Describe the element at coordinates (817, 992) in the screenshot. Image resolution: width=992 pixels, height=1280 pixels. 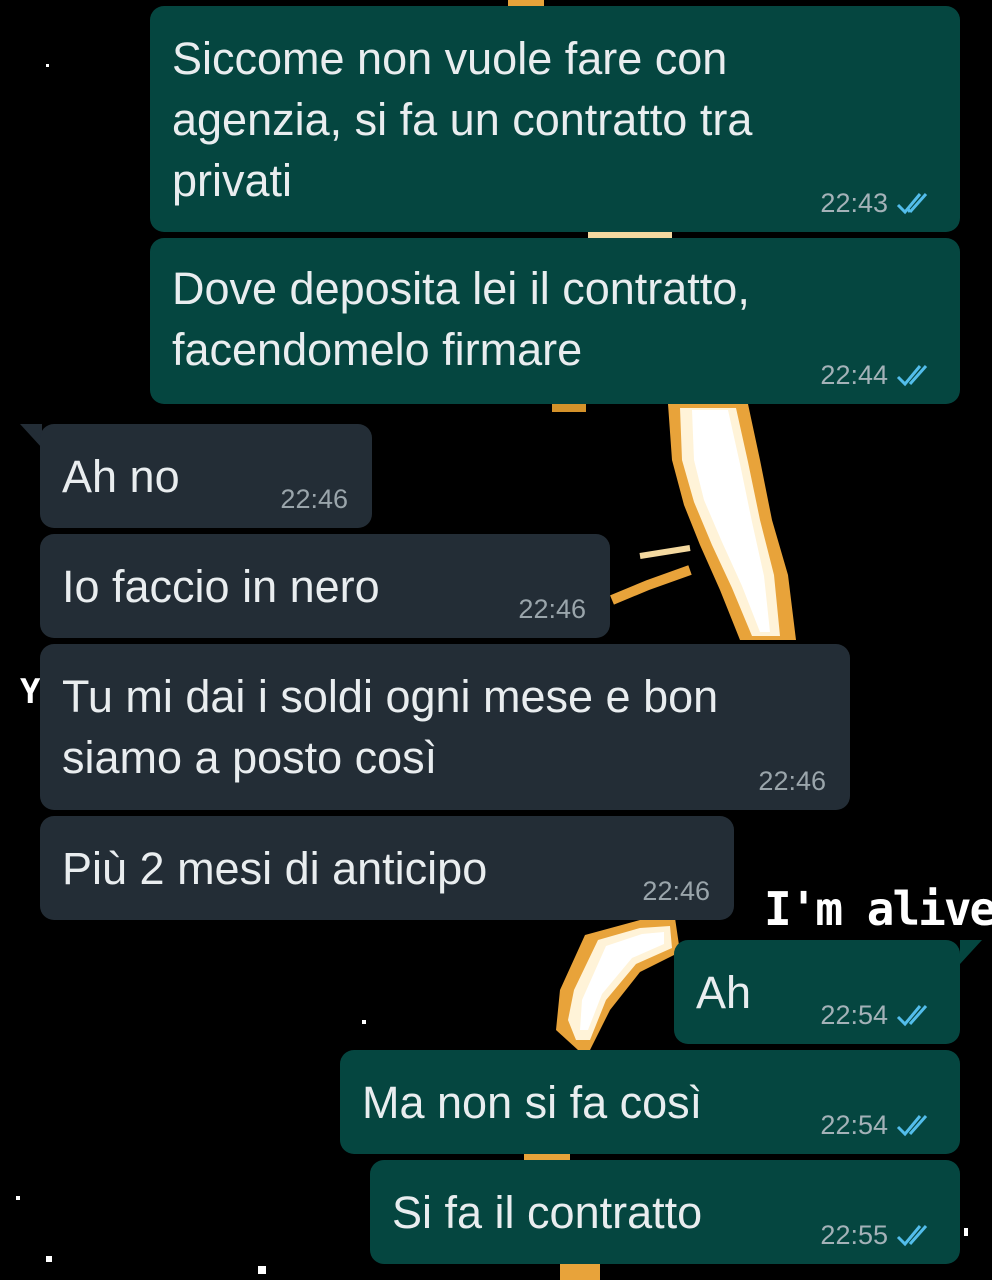
I see `message-bubble-outgoing: Ah 22:54` at that location.